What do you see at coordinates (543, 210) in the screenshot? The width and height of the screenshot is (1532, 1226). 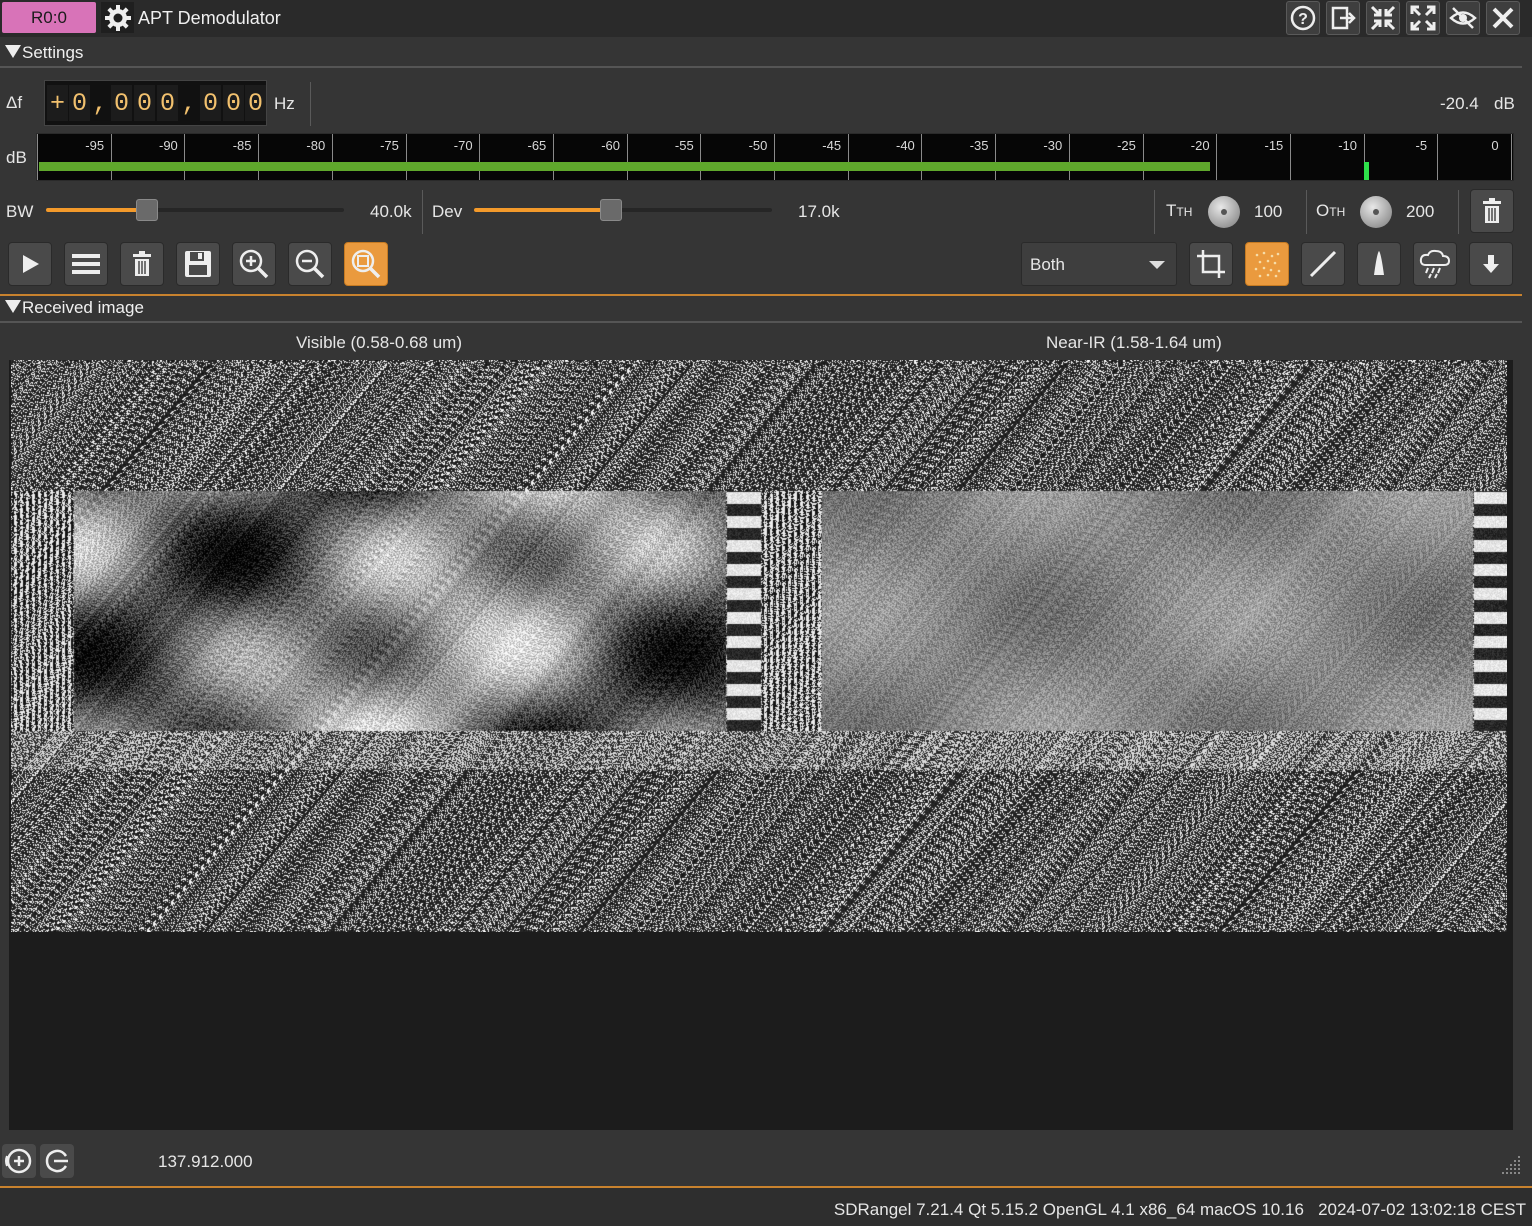 I see `dev-slider-fill` at bounding box center [543, 210].